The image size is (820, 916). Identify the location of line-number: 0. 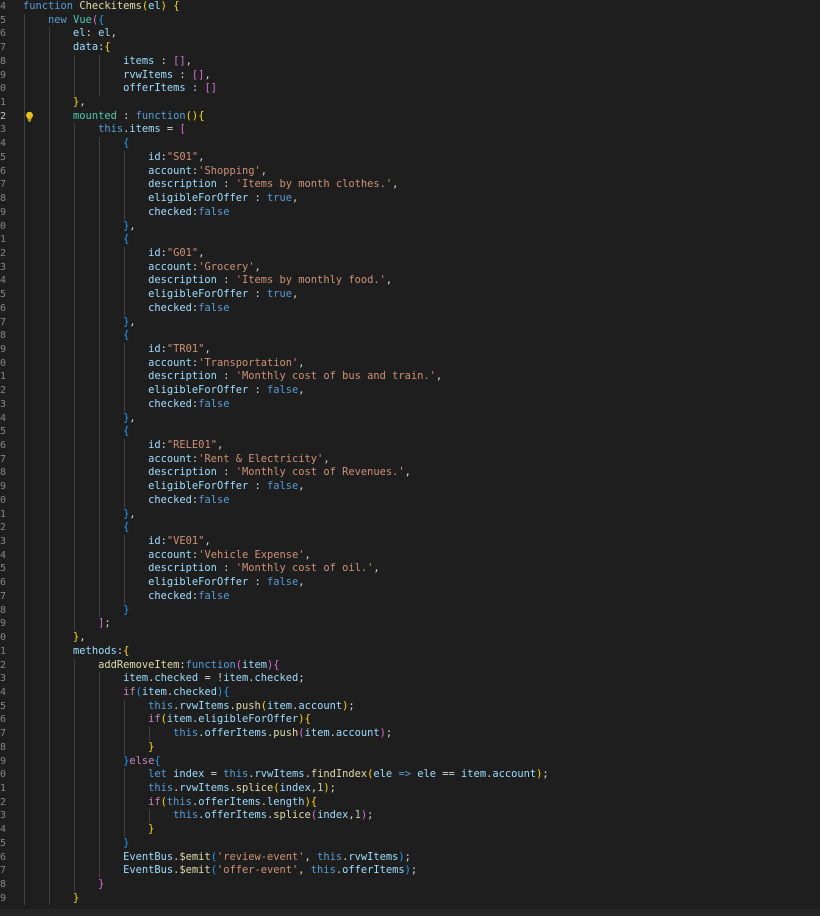
(3, 363).